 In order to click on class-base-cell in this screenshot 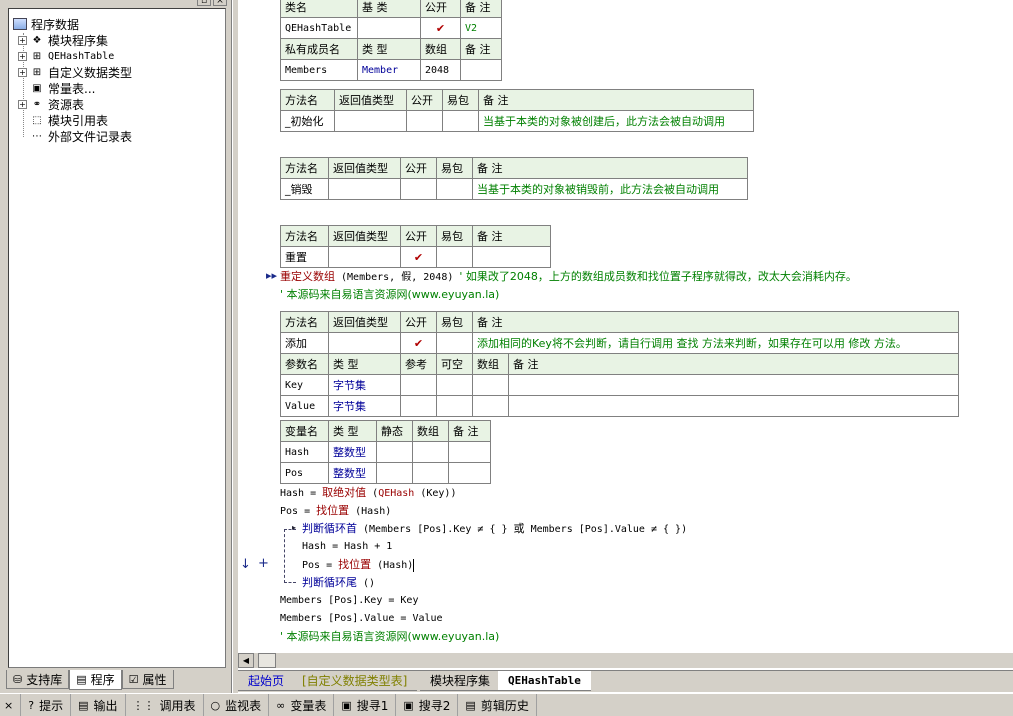, I will do `click(389, 28)`.